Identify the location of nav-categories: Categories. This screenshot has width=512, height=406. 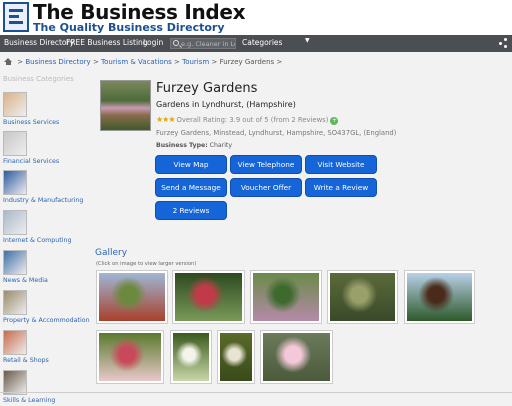
(262, 42).